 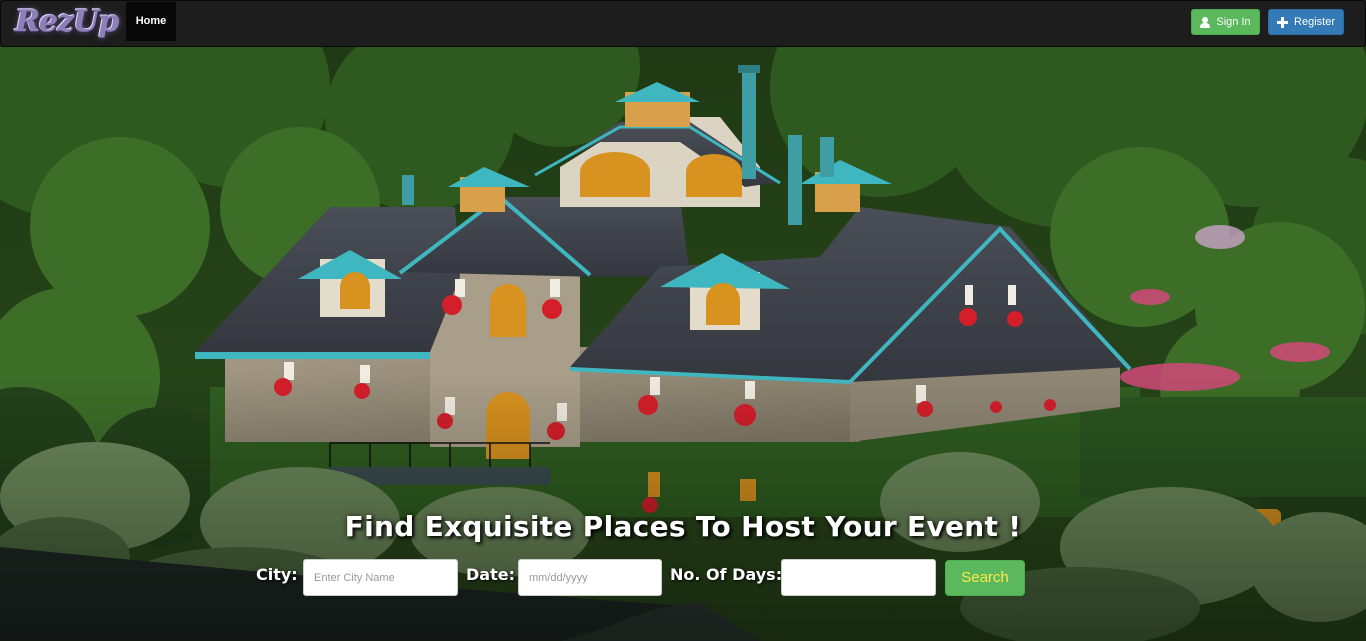 What do you see at coordinates (1205, 22) in the screenshot?
I see `user-icon` at bounding box center [1205, 22].